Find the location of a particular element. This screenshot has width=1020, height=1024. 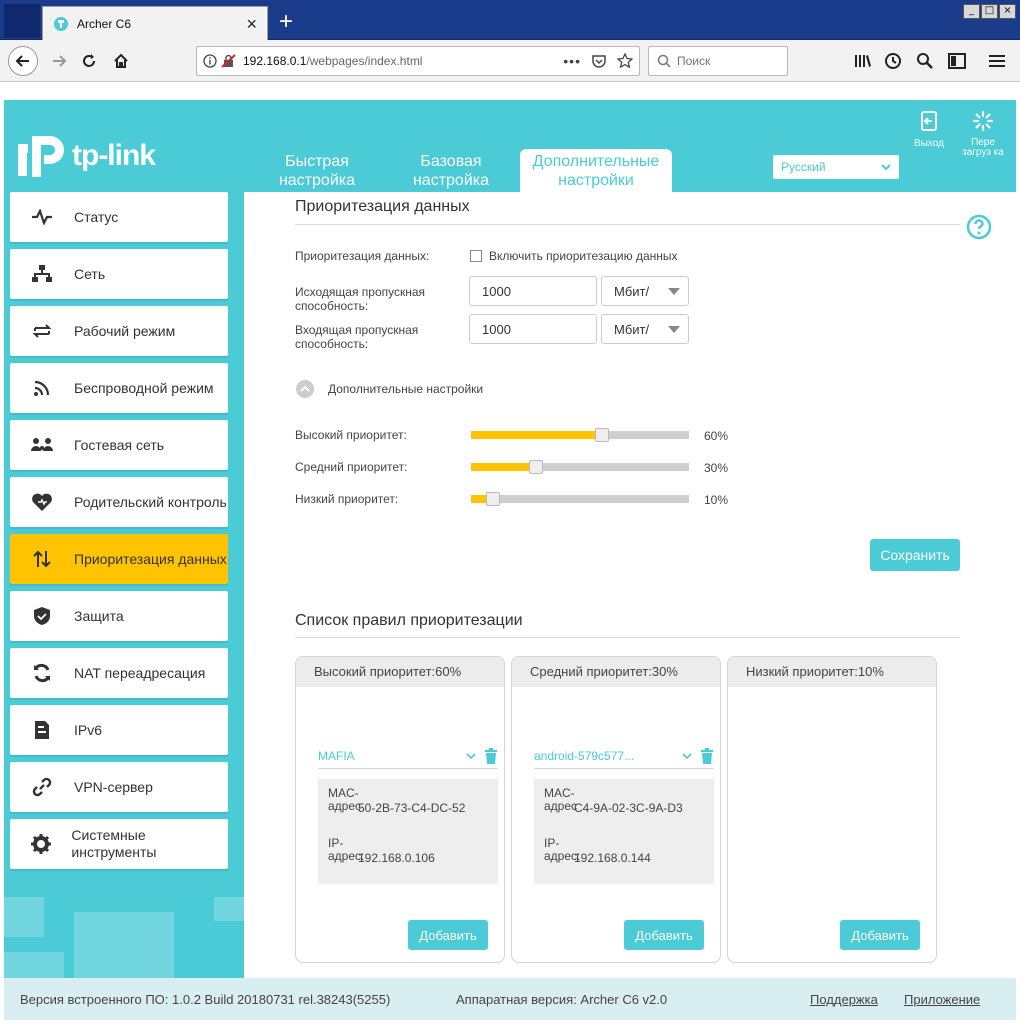

sidebar-item-status: Статус is located at coordinates (119, 217).